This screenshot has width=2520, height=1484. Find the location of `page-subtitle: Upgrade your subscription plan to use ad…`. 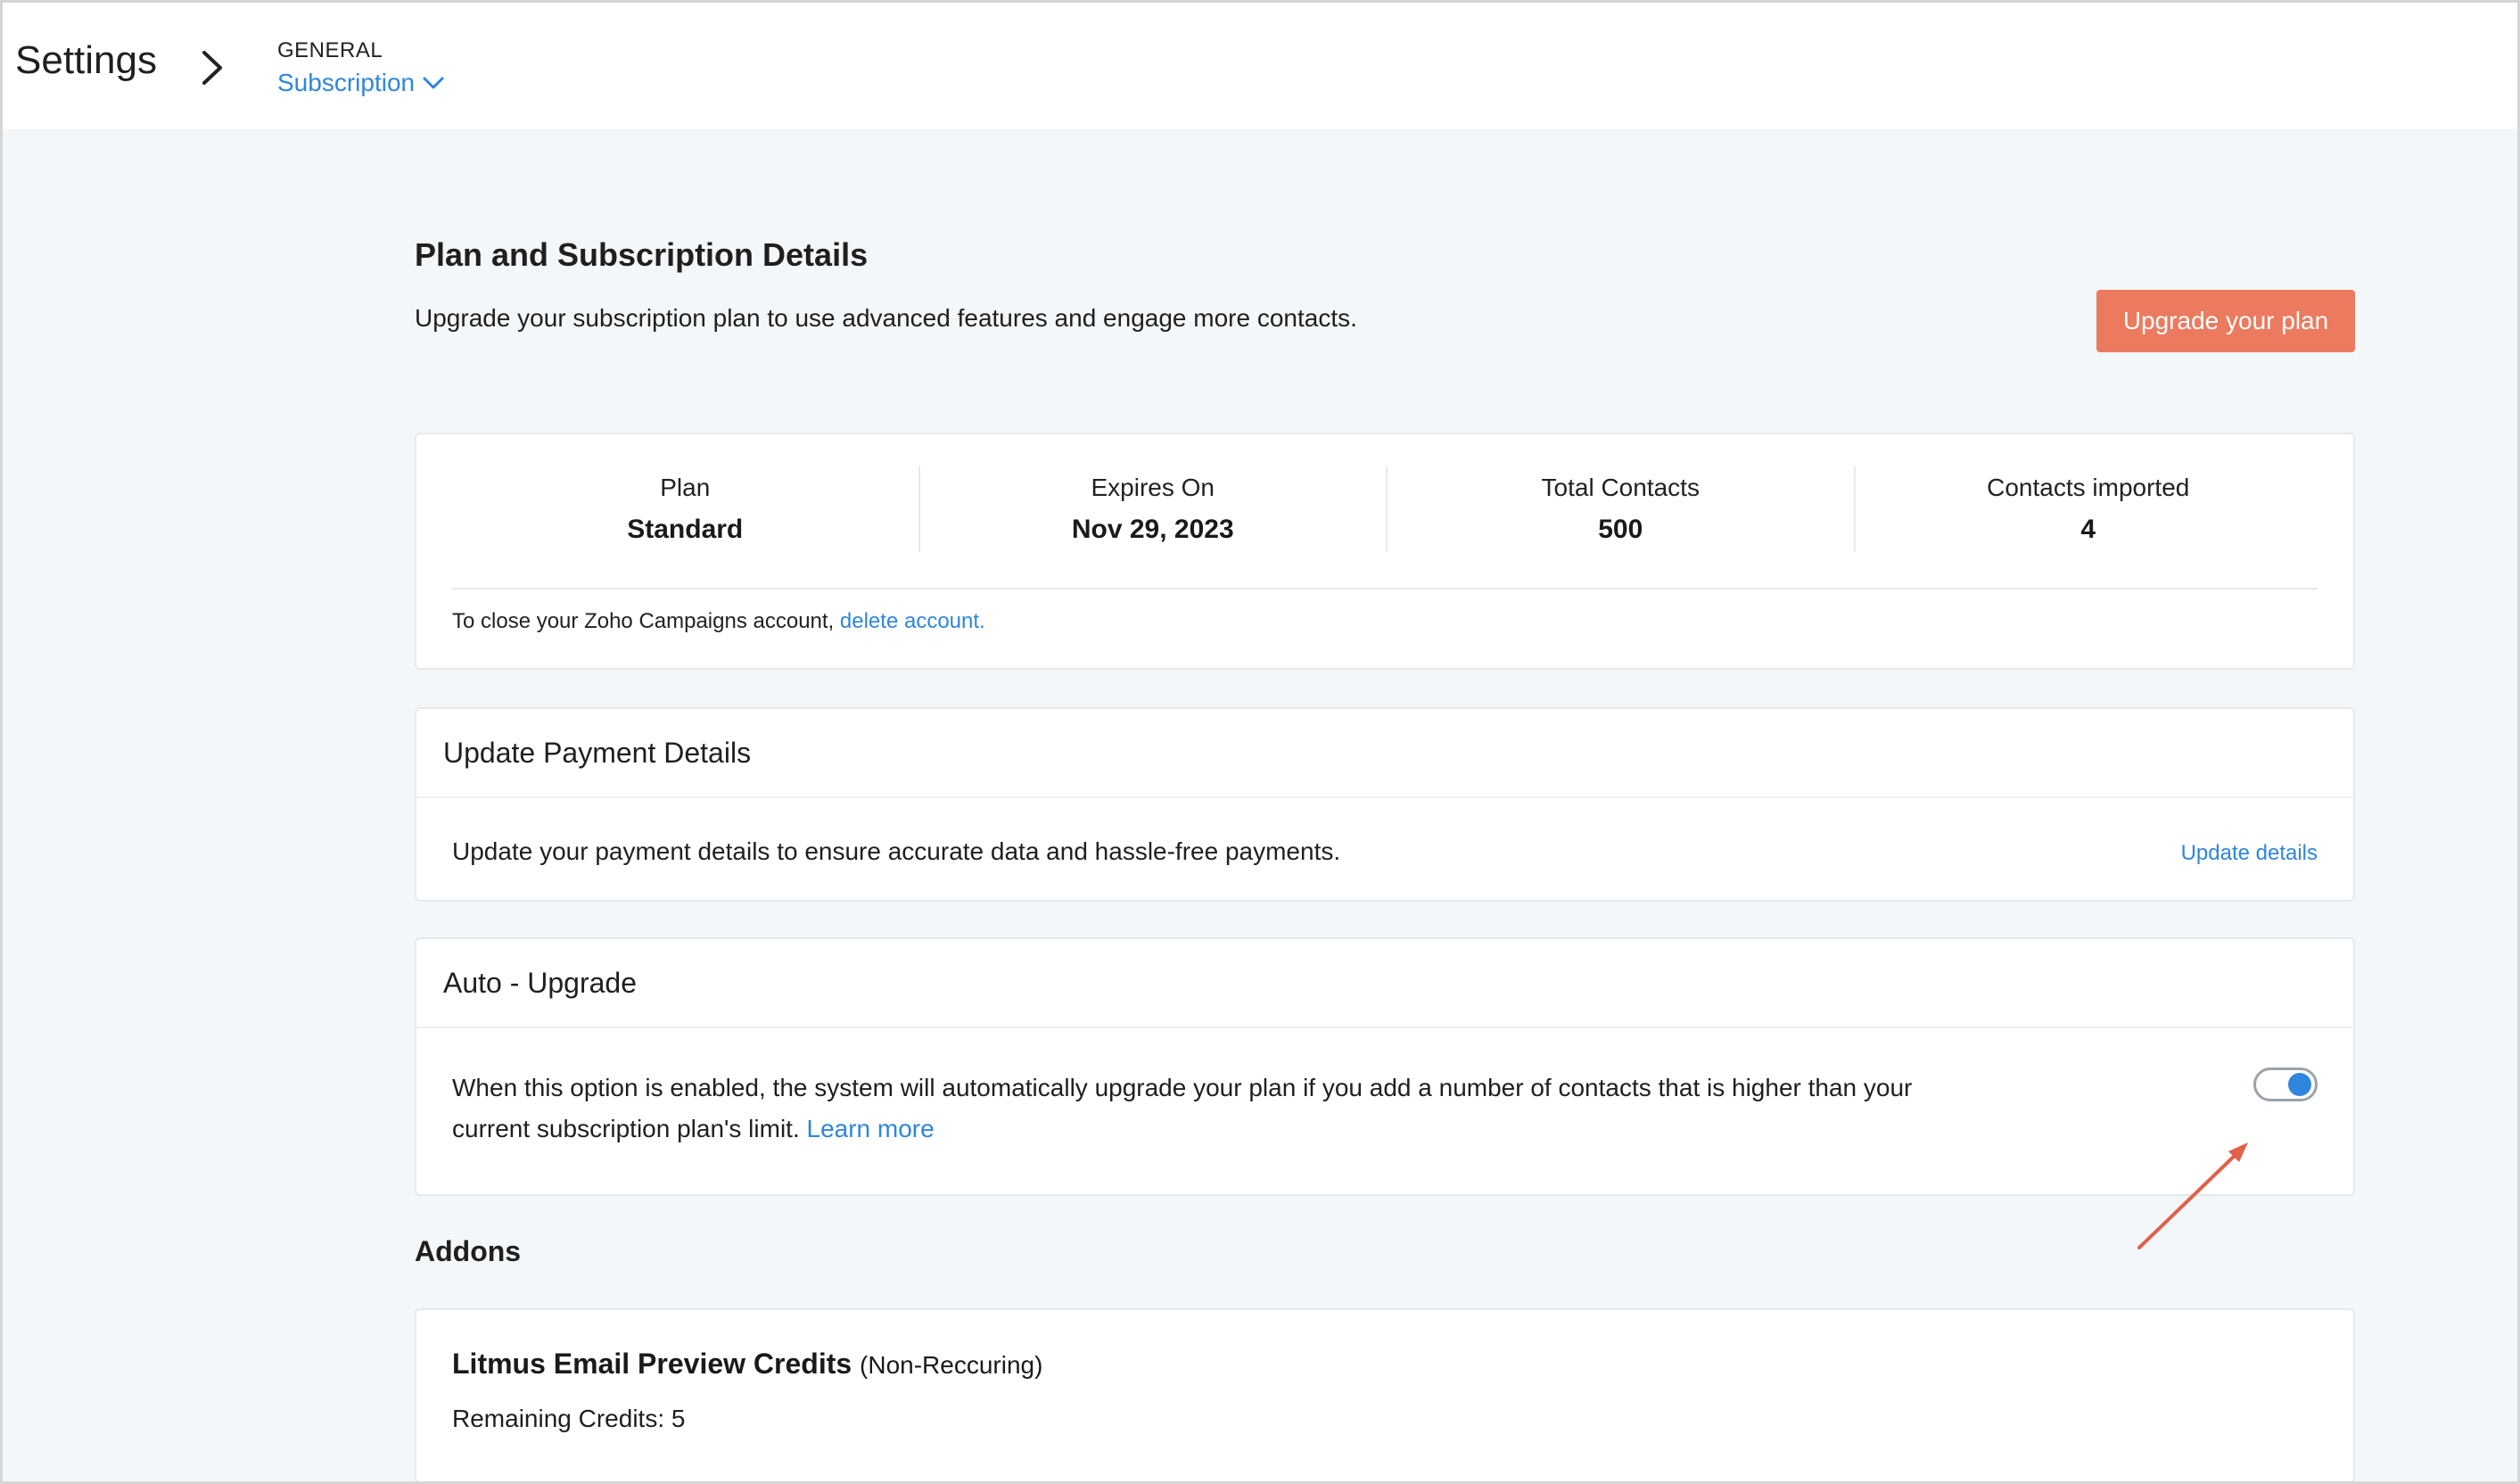

page-subtitle: Upgrade your subscription plan to use ad… is located at coordinates (886, 318).